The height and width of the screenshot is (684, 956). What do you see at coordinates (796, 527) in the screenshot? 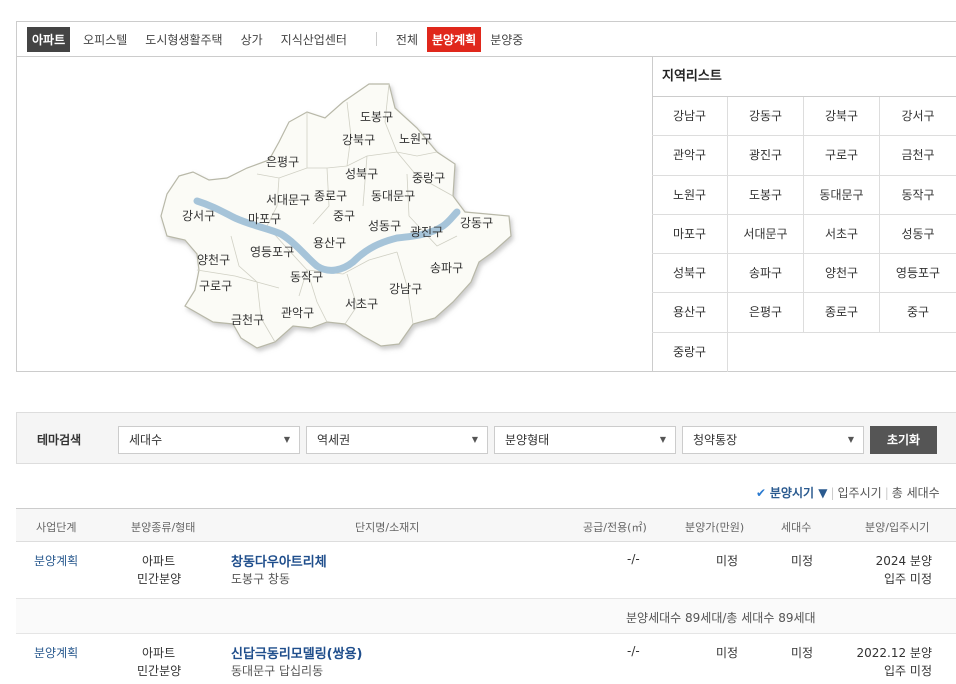
I see `header-units: 세대수` at bounding box center [796, 527].